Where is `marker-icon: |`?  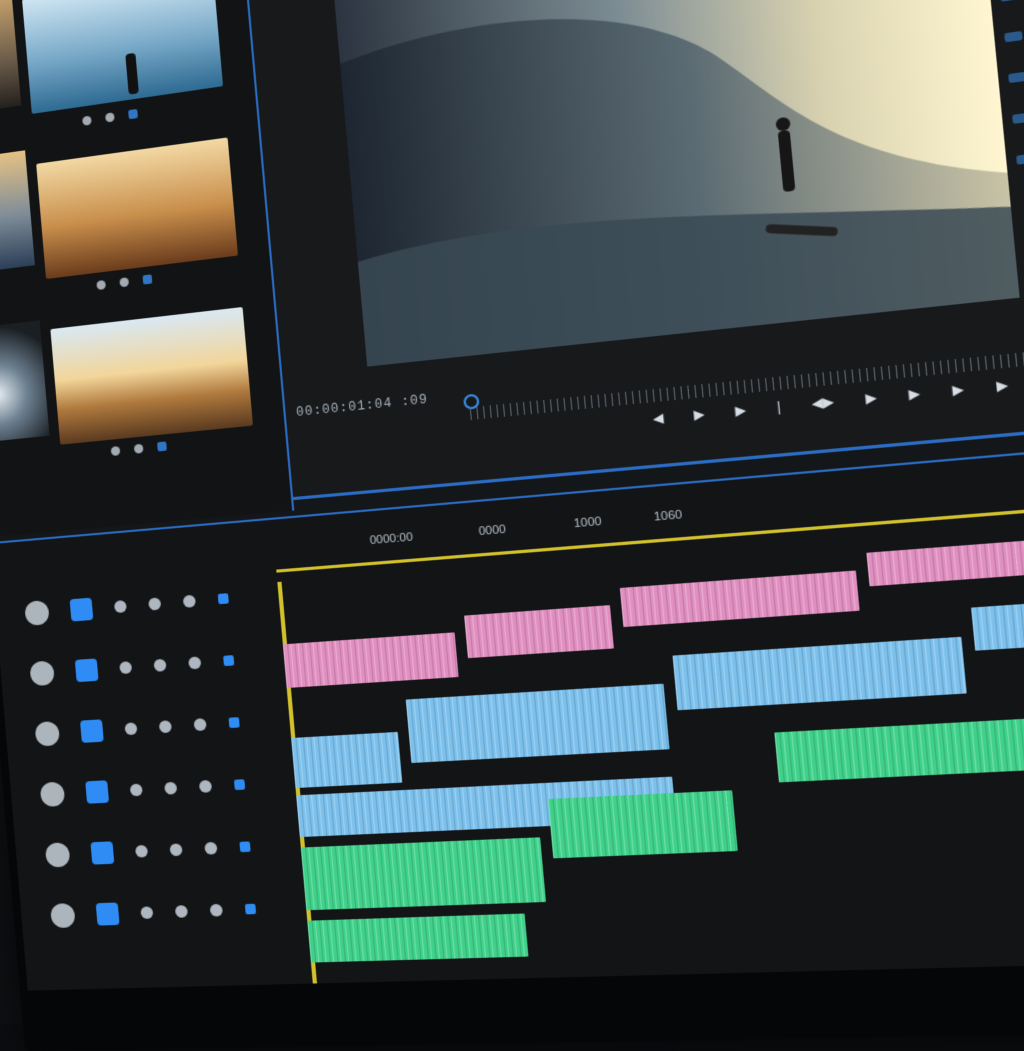 marker-icon: | is located at coordinates (778, 407).